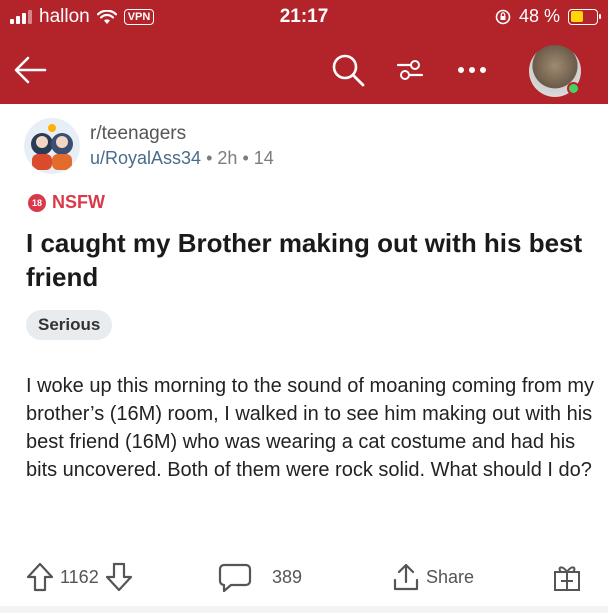  What do you see at coordinates (573, 88) in the screenshot?
I see `online-status-dot` at bounding box center [573, 88].